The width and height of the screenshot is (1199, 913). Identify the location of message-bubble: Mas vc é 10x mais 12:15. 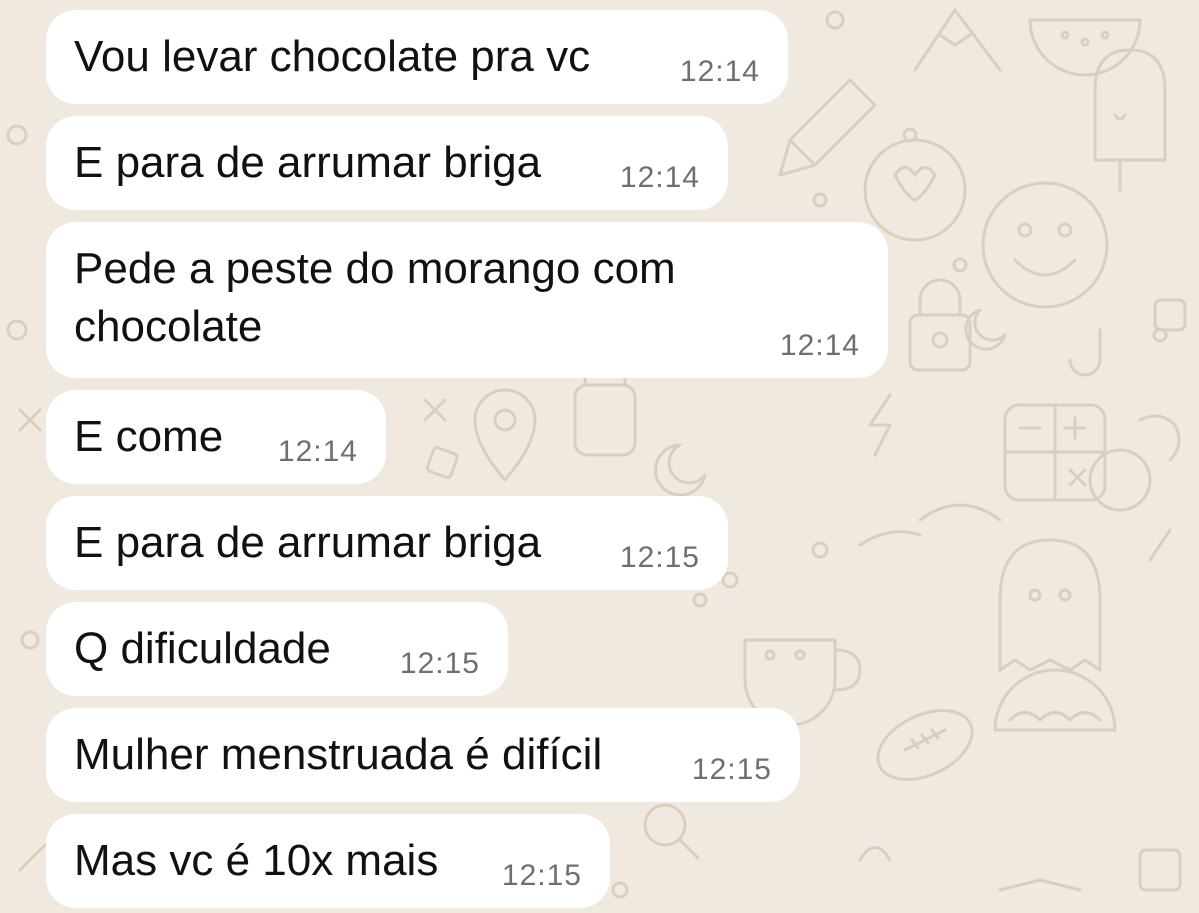
(328, 861).